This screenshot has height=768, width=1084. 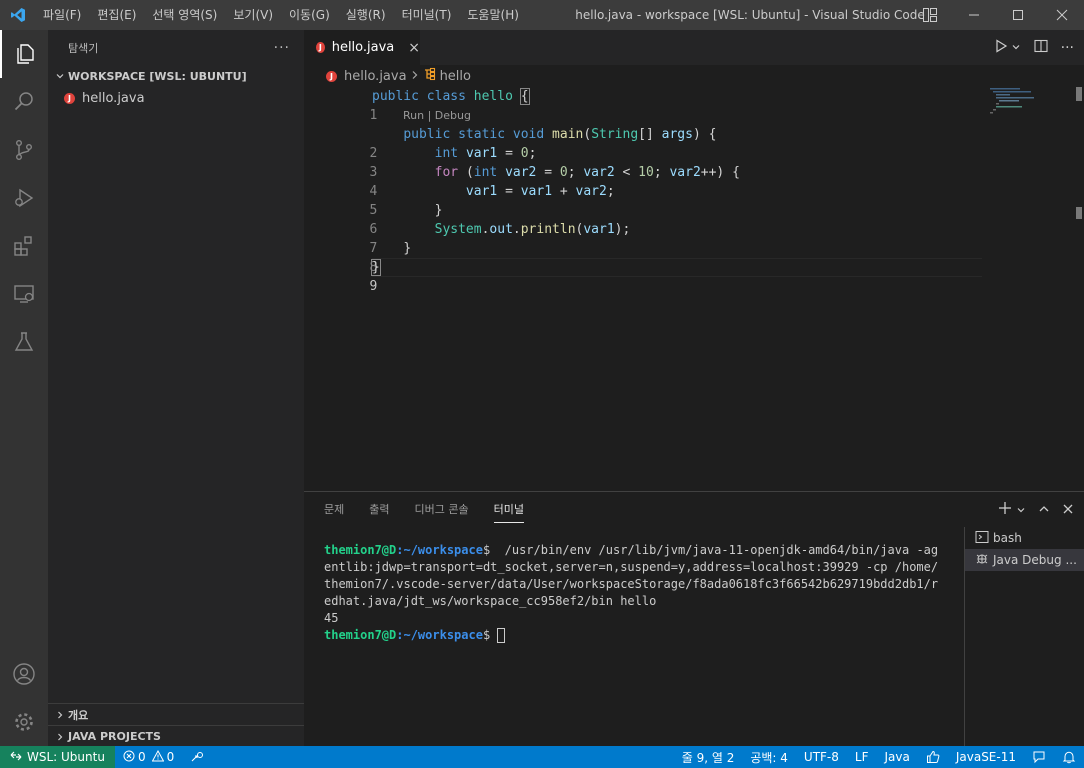 I want to click on run-debug-icon, so click(x=24, y=198).